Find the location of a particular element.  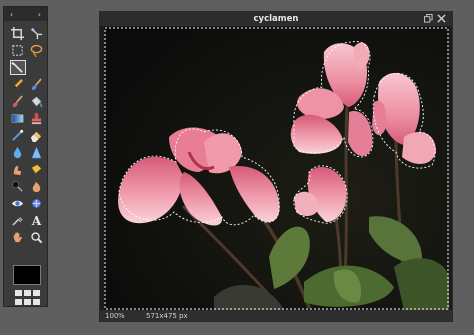

zoom-tool-icon is located at coordinates (37, 238).